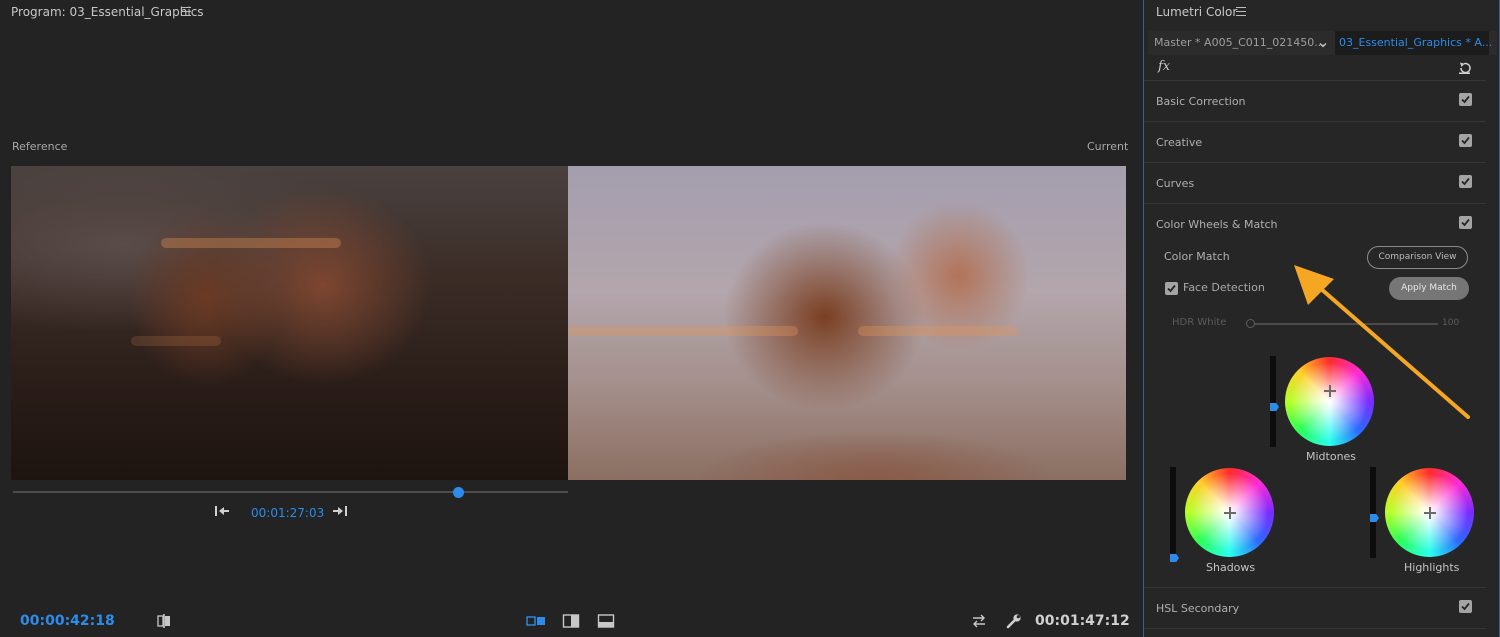 The width and height of the screenshot is (1500, 637). Describe the element at coordinates (1465, 67) in the screenshot. I see `reset-icon` at that location.